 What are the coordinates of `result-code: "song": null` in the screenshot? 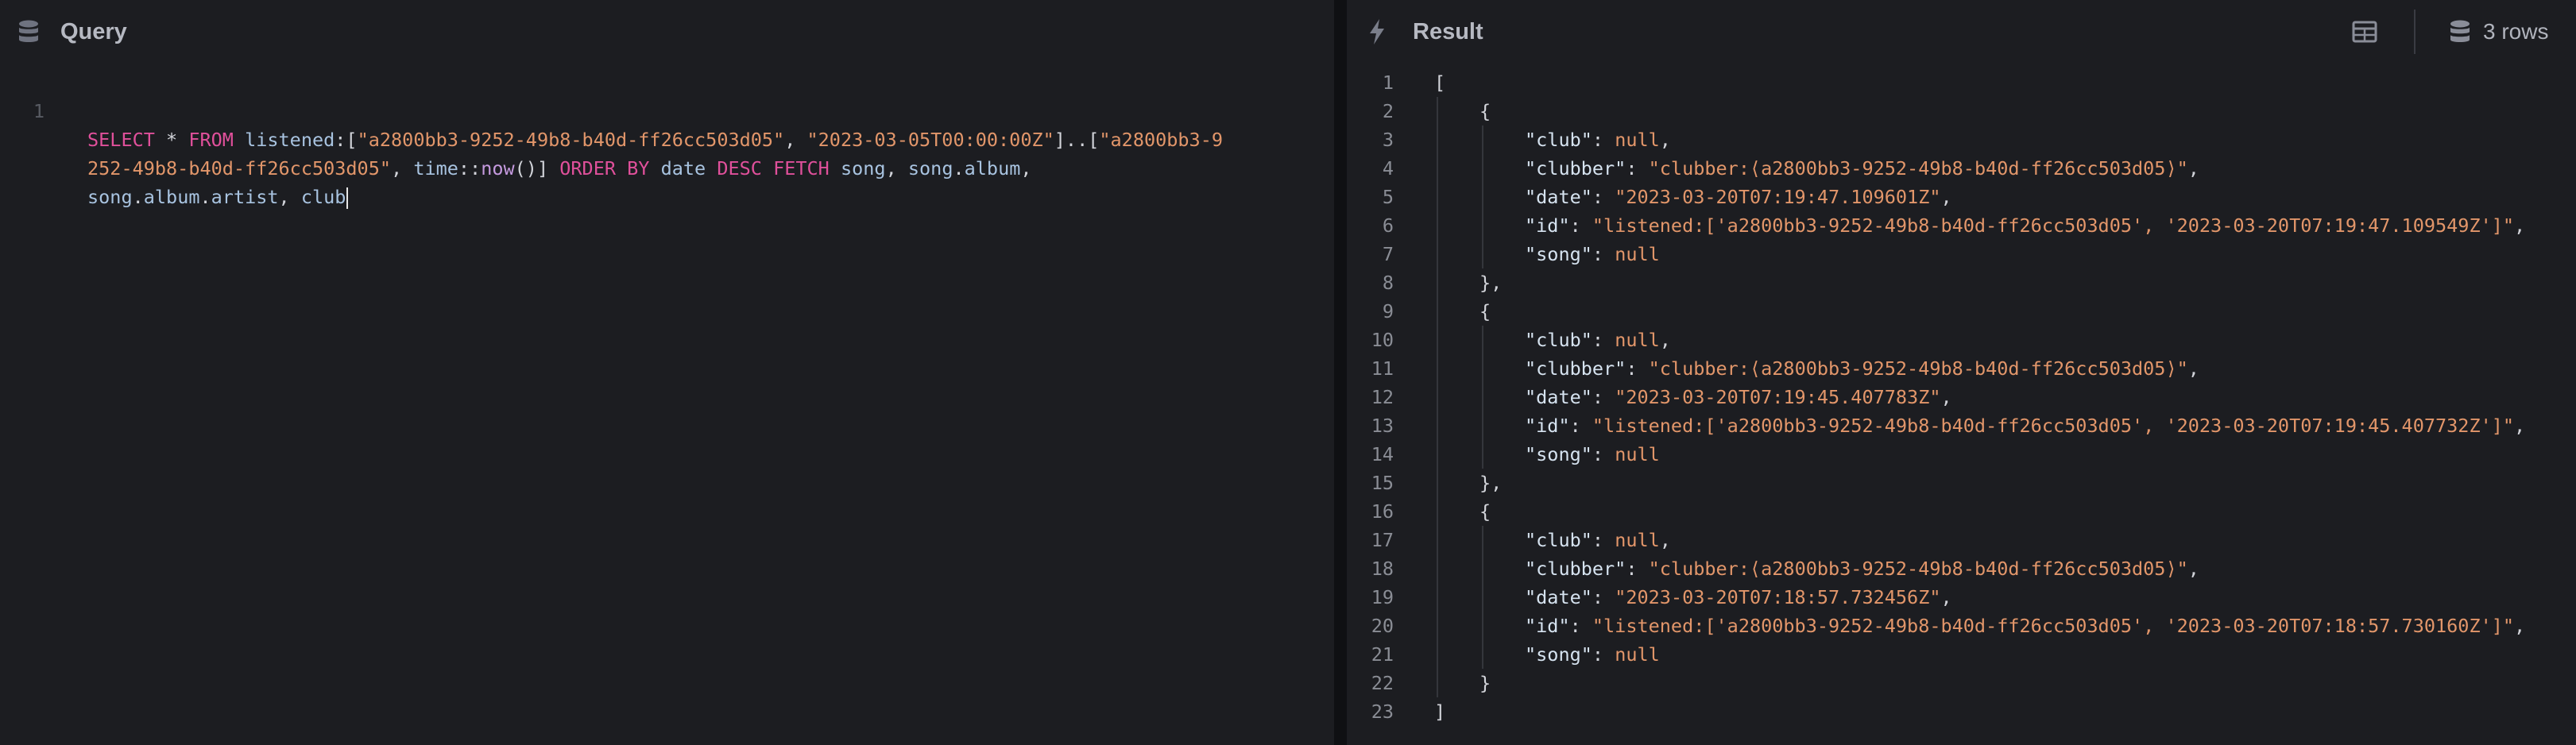 It's located at (1592, 654).